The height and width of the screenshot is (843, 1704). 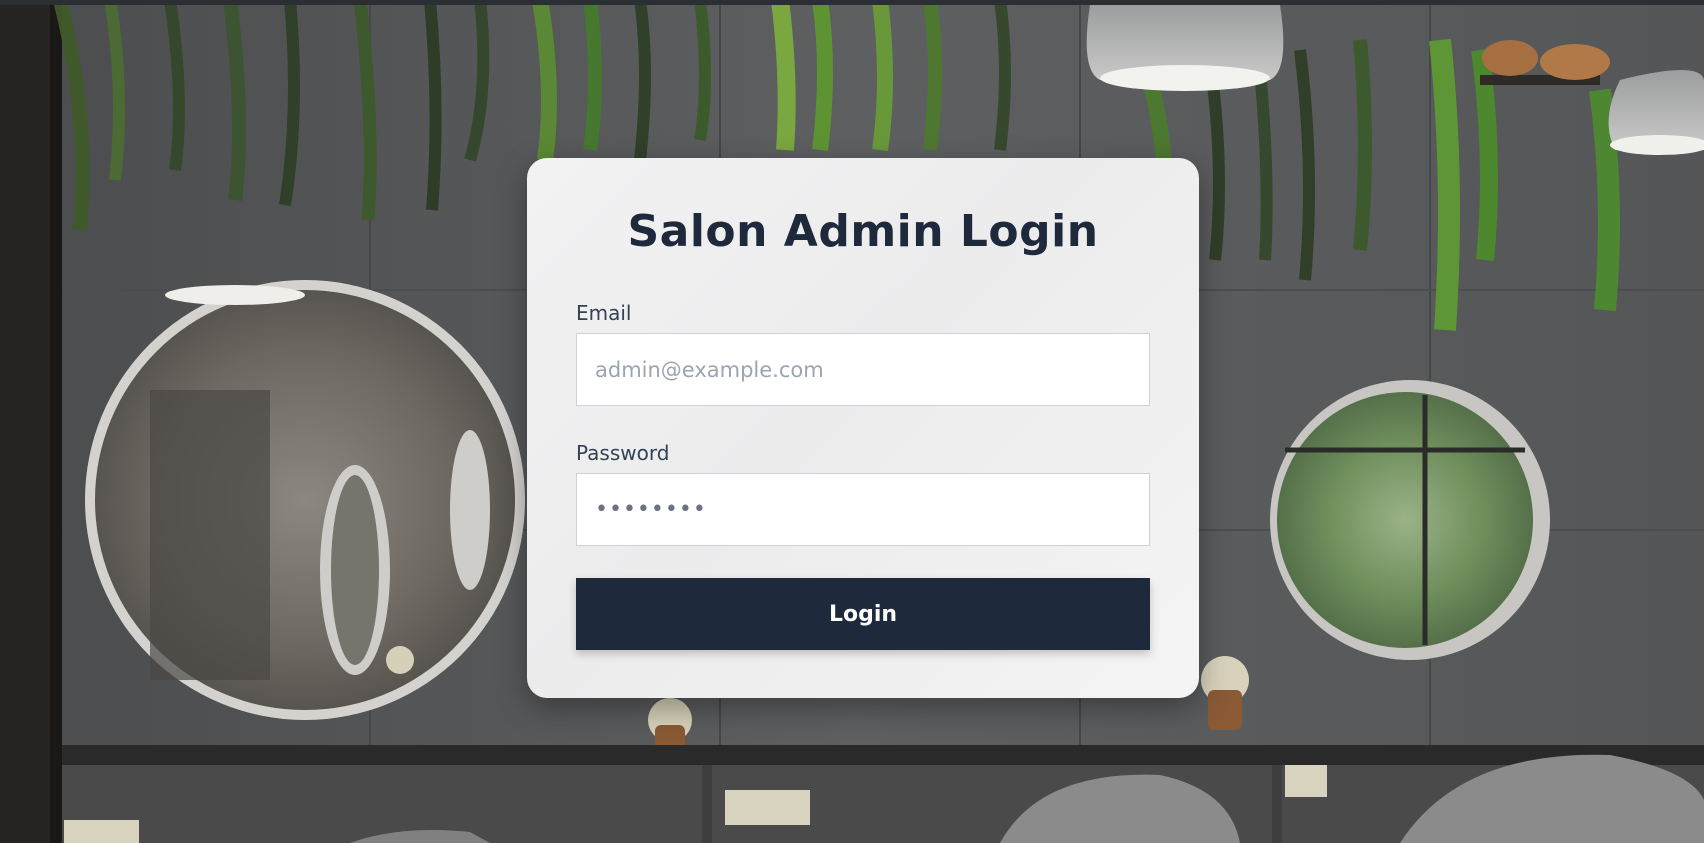 I want to click on login-title: Salon Admin Login, so click(x=863, y=231).